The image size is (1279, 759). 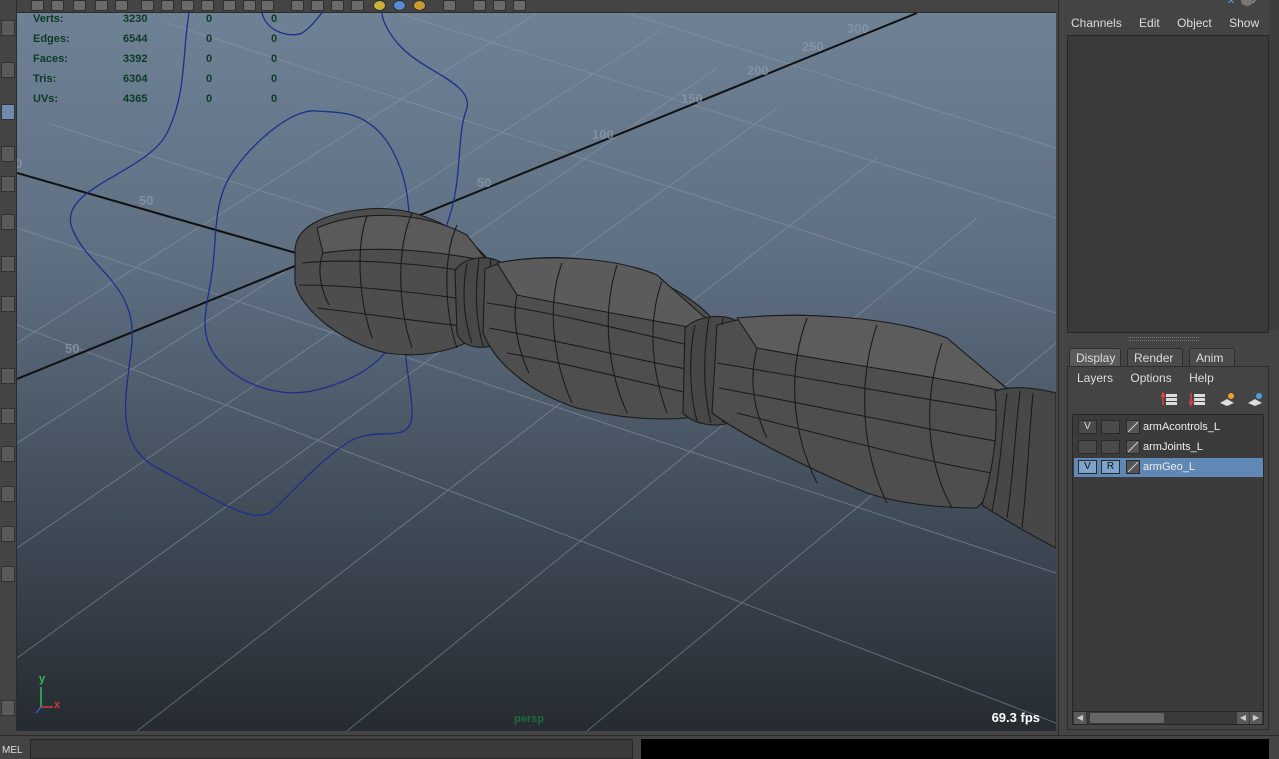 What do you see at coordinates (8, 112) in the screenshot?
I see `paint-select-tool-icon` at bounding box center [8, 112].